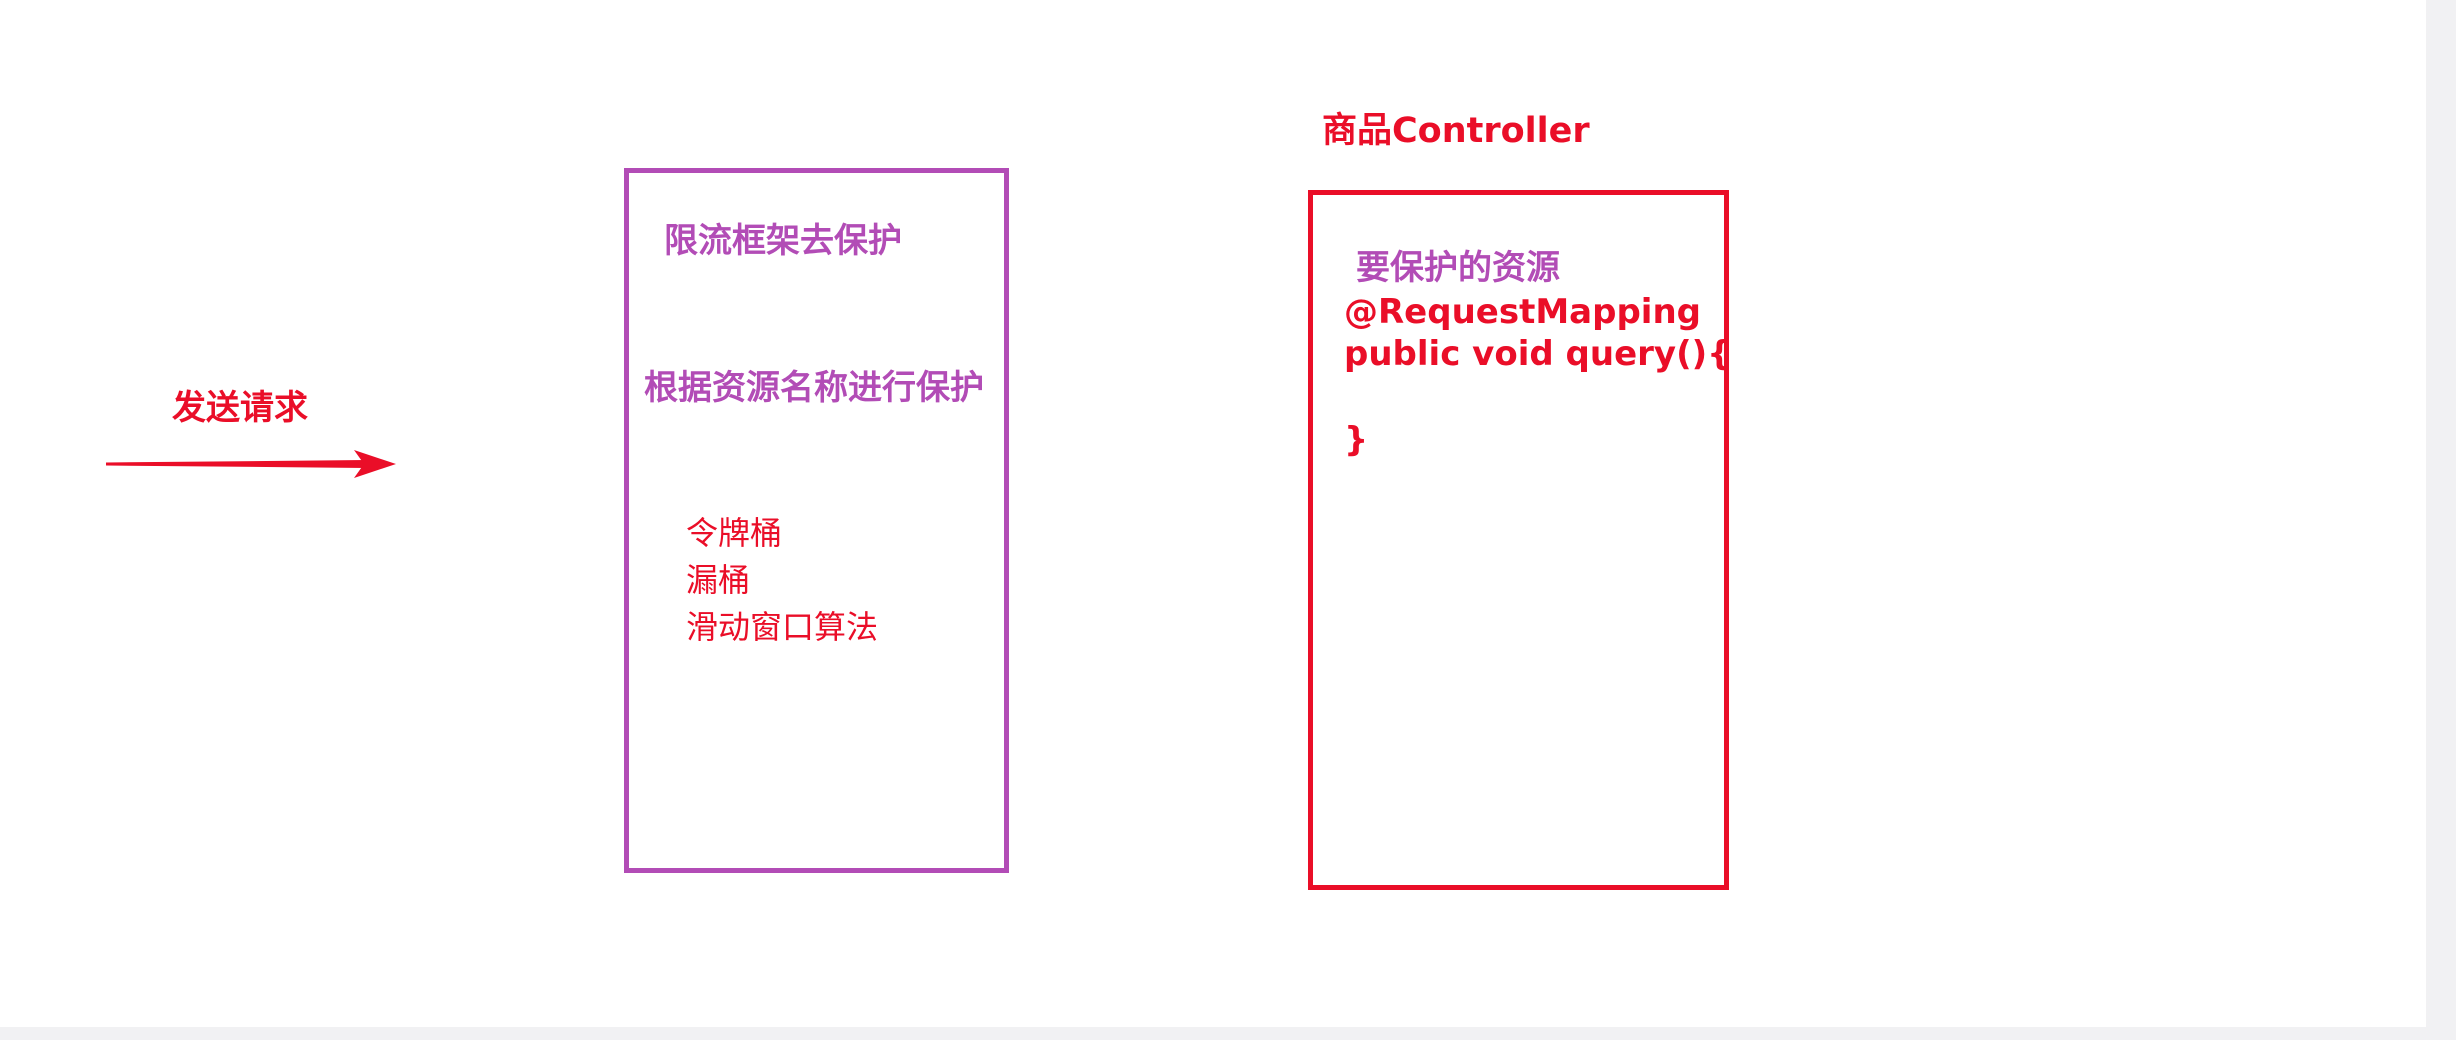 The image size is (2456, 1040). Describe the element at coordinates (2441, 520) in the screenshot. I see `vertical-scrollbar` at that location.